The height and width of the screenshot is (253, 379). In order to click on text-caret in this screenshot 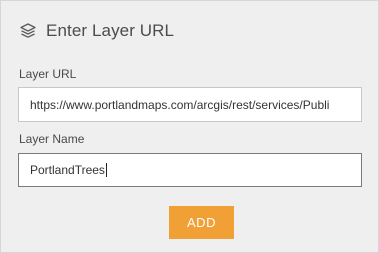, I will do `click(106, 170)`.